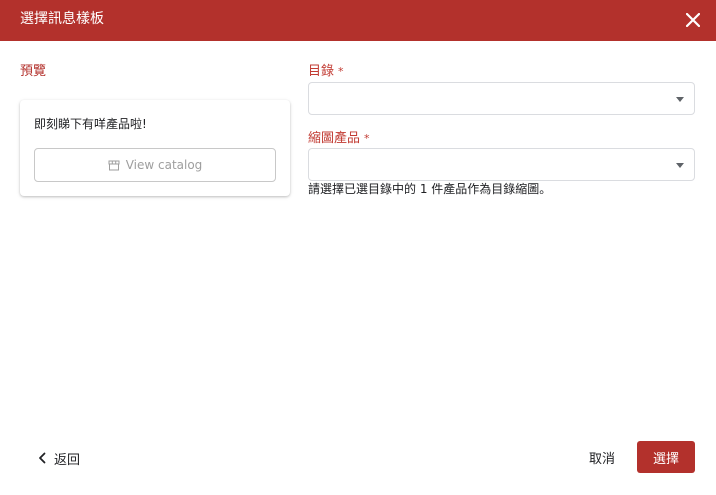  I want to click on thumbnail-product-field-label: 縮圖產品 *, so click(339, 139).